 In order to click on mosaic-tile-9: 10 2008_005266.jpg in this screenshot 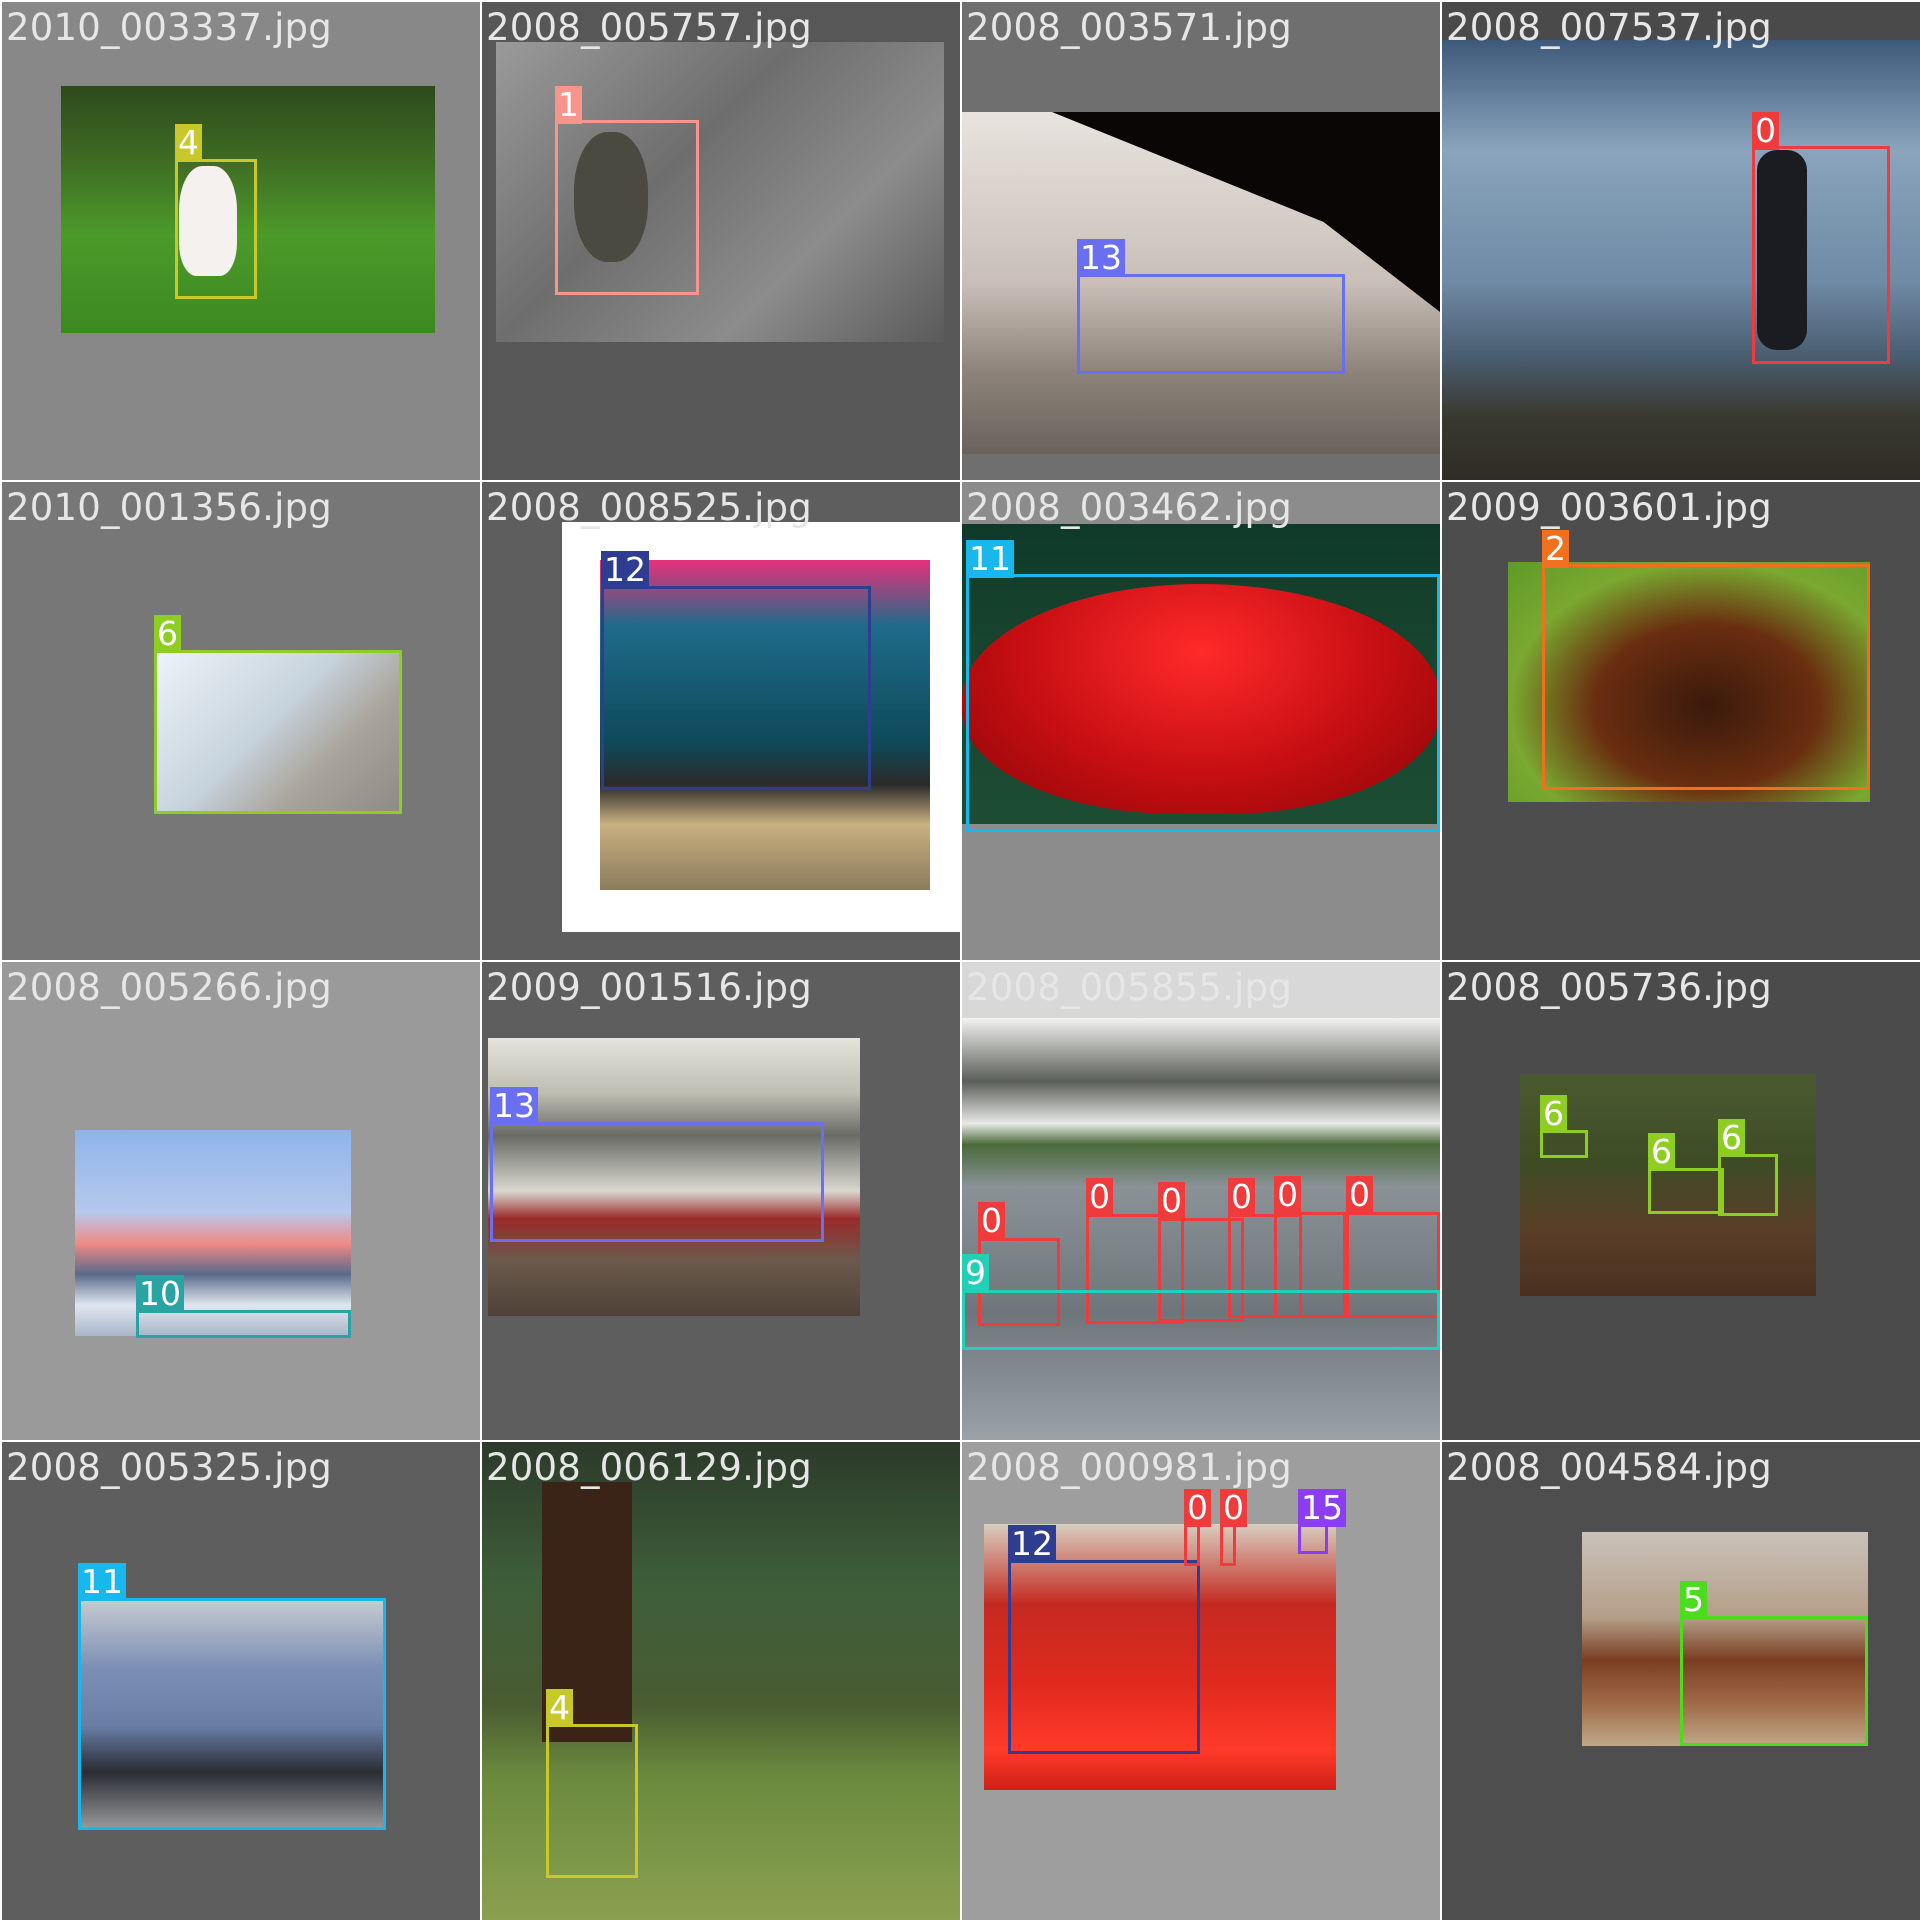, I will do `click(241, 1201)`.